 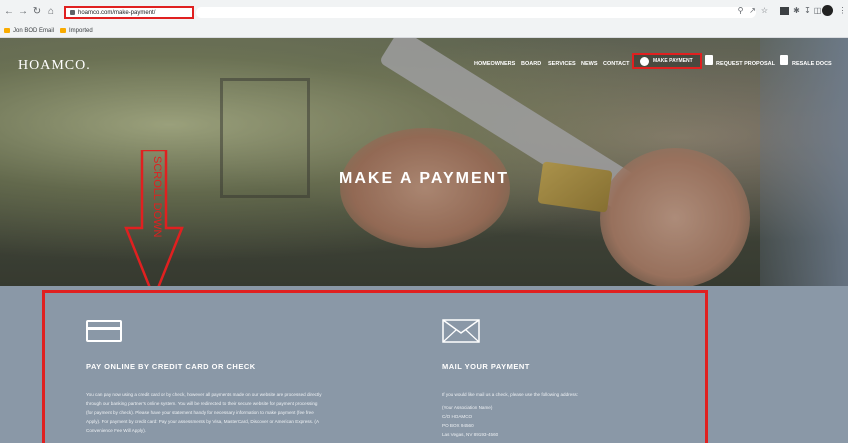 What do you see at coordinates (76, 31) in the screenshot?
I see `bookmark-item: Imported` at bounding box center [76, 31].